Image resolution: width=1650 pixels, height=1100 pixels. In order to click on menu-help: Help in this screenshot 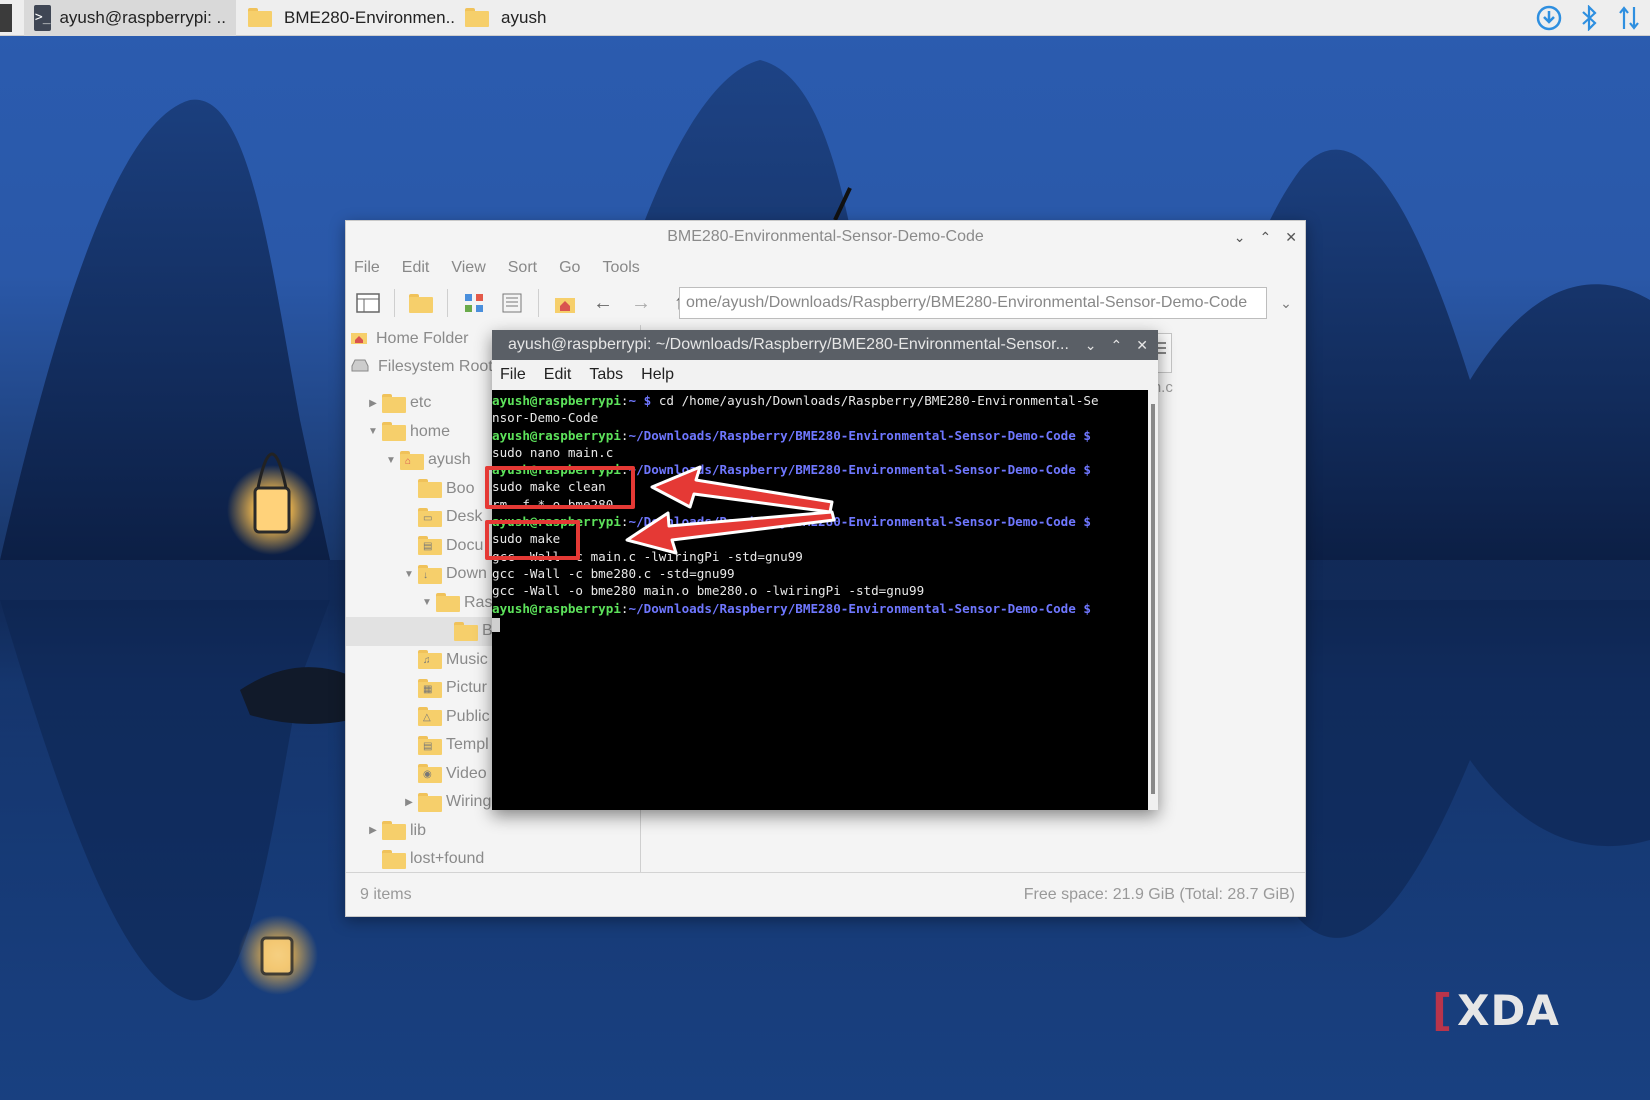, I will do `click(657, 375)`.